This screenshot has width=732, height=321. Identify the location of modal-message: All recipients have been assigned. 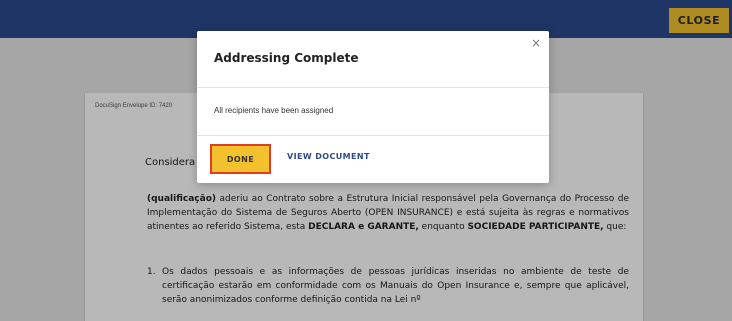
(274, 110).